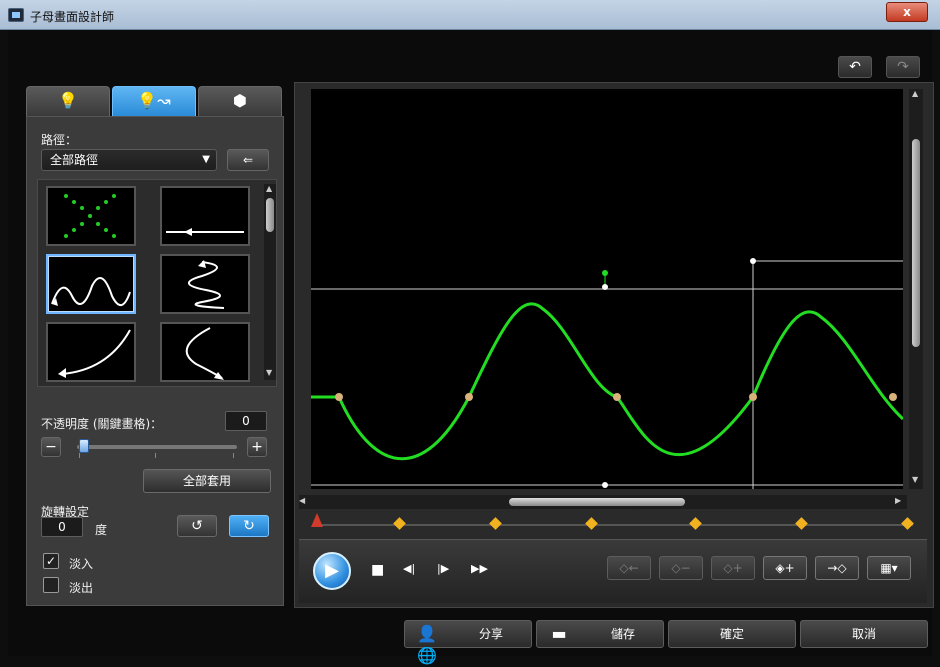 The image size is (940, 667). I want to click on thumbnail-scrollbar: ▲ ▼, so click(270, 282).